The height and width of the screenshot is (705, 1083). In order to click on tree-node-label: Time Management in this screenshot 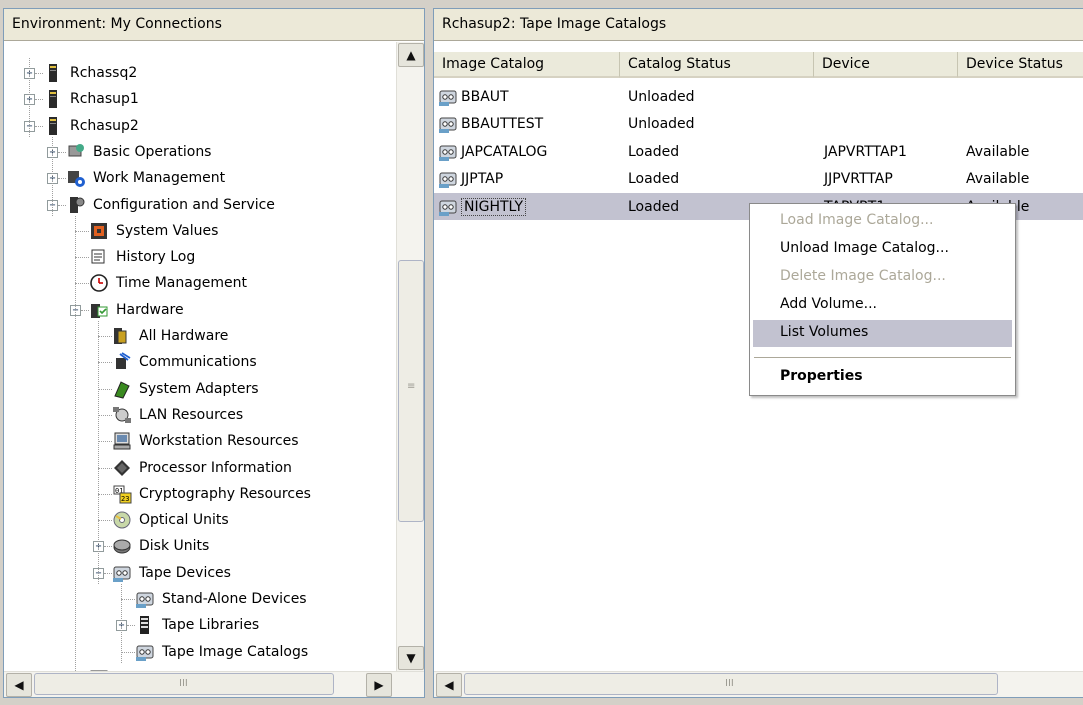, I will do `click(181, 283)`.